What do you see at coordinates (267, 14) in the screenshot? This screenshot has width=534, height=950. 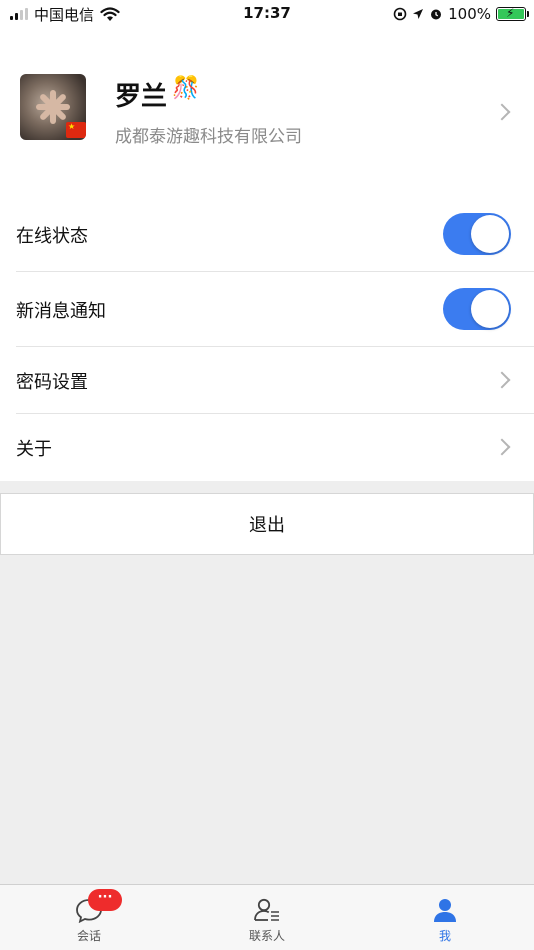 I see `status-bar: 中国电信 17:37 100% ⚡` at bounding box center [267, 14].